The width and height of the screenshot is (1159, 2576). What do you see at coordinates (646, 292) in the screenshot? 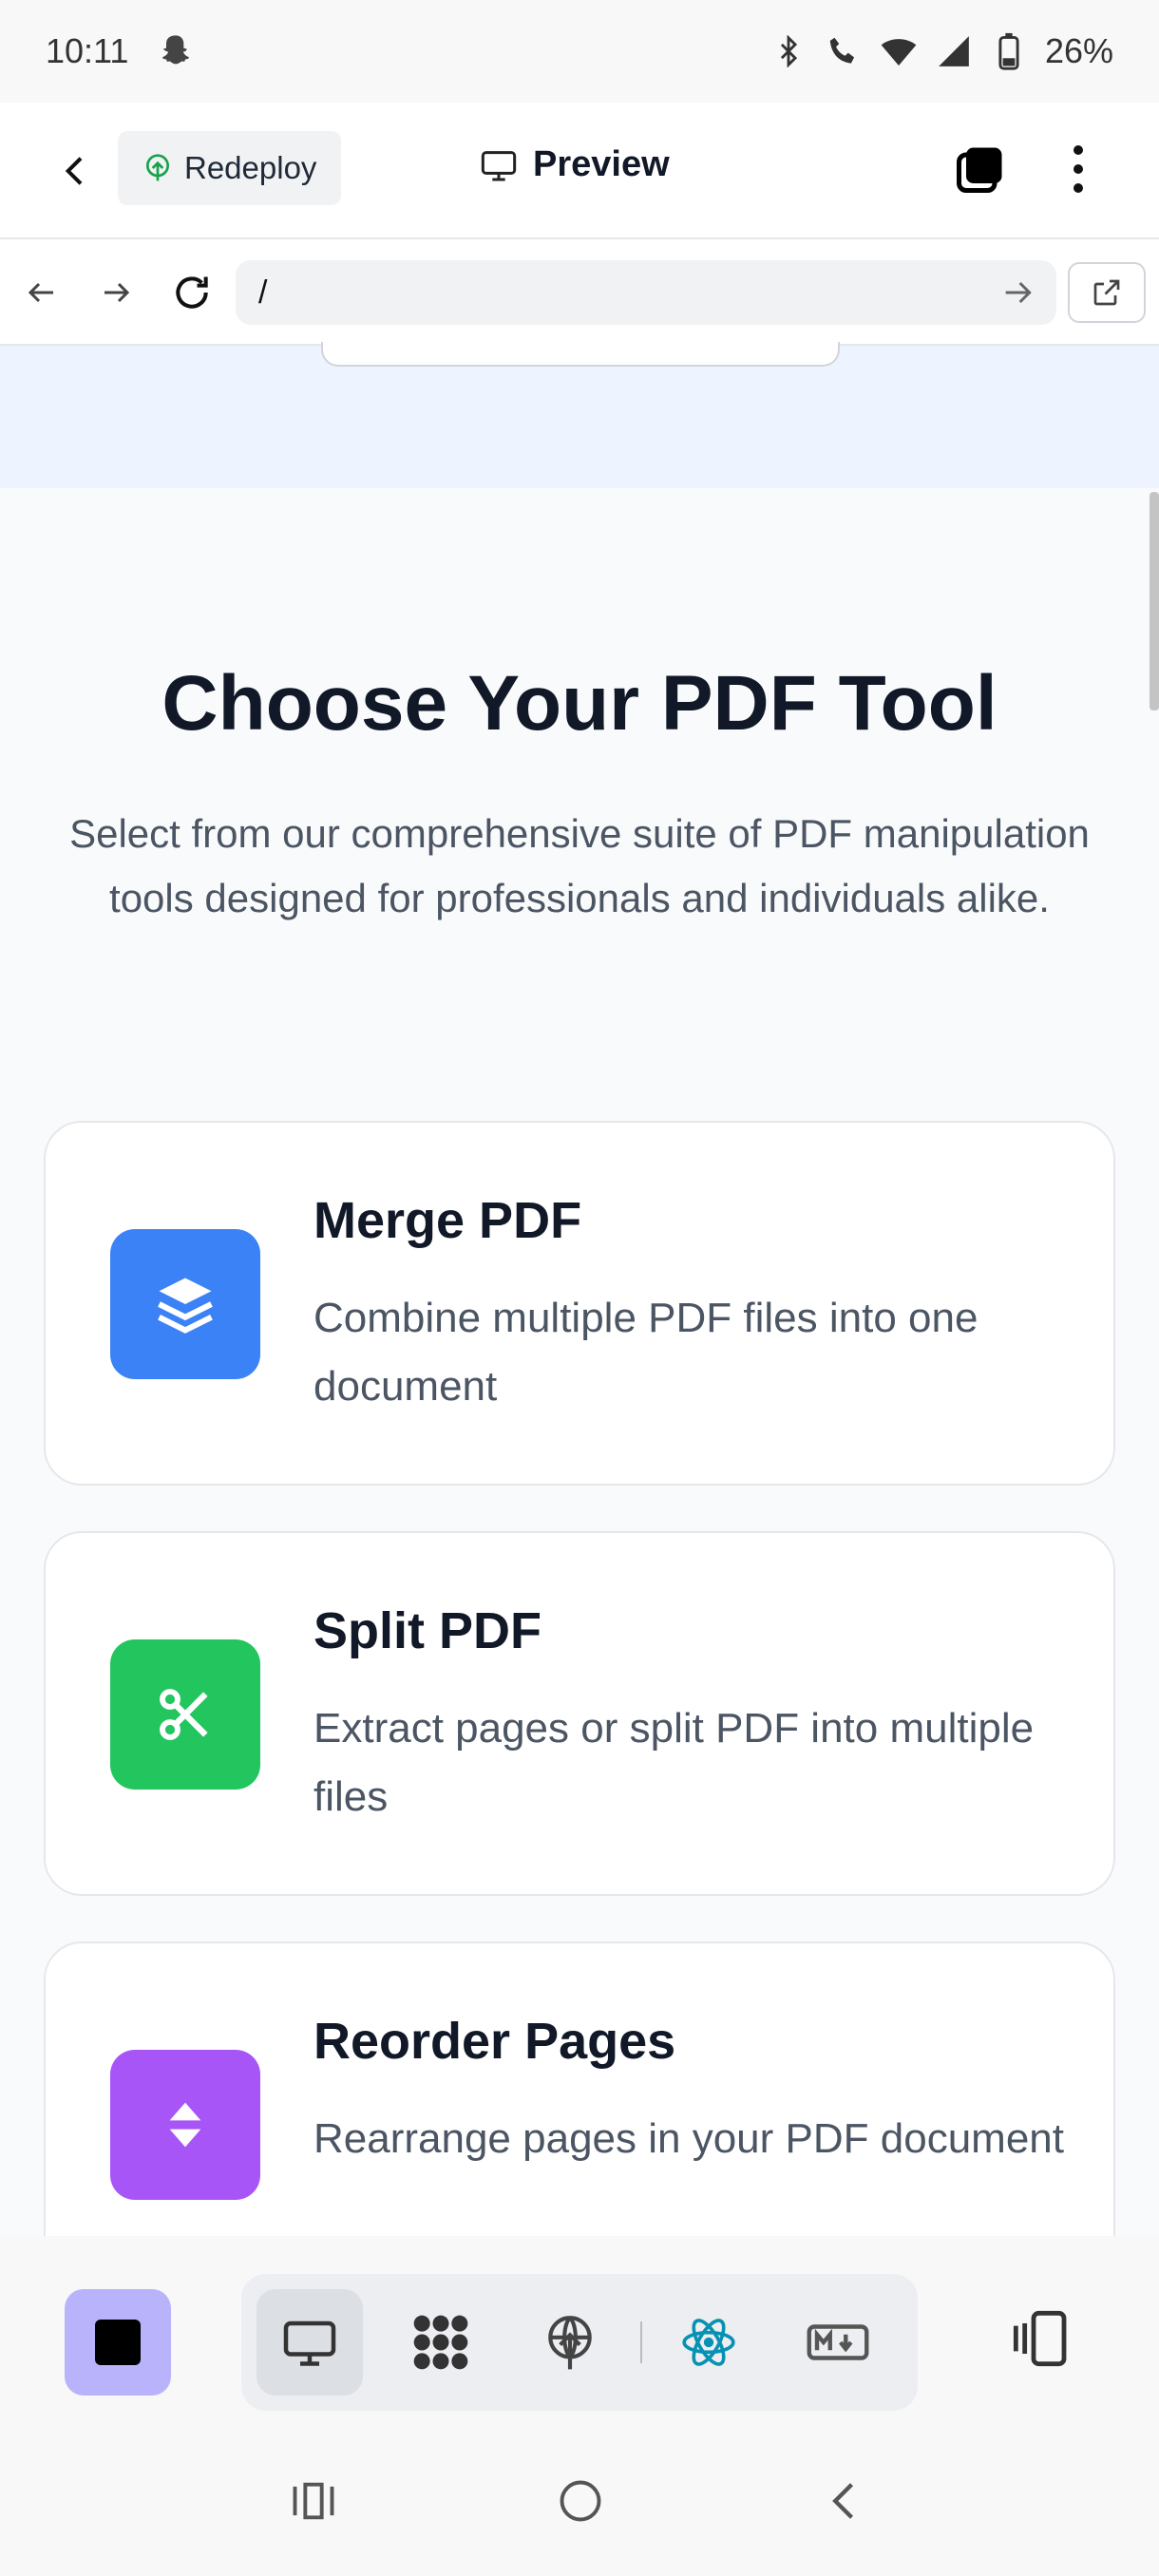
I see `url-input: /` at bounding box center [646, 292].